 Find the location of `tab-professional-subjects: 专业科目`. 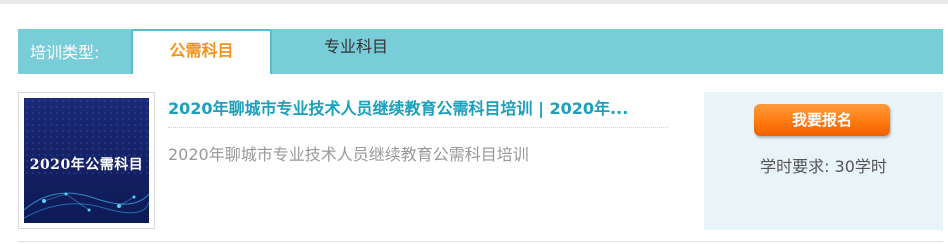

tab-professional-subjects: 专业科目 is located at coordinates (356, 51).